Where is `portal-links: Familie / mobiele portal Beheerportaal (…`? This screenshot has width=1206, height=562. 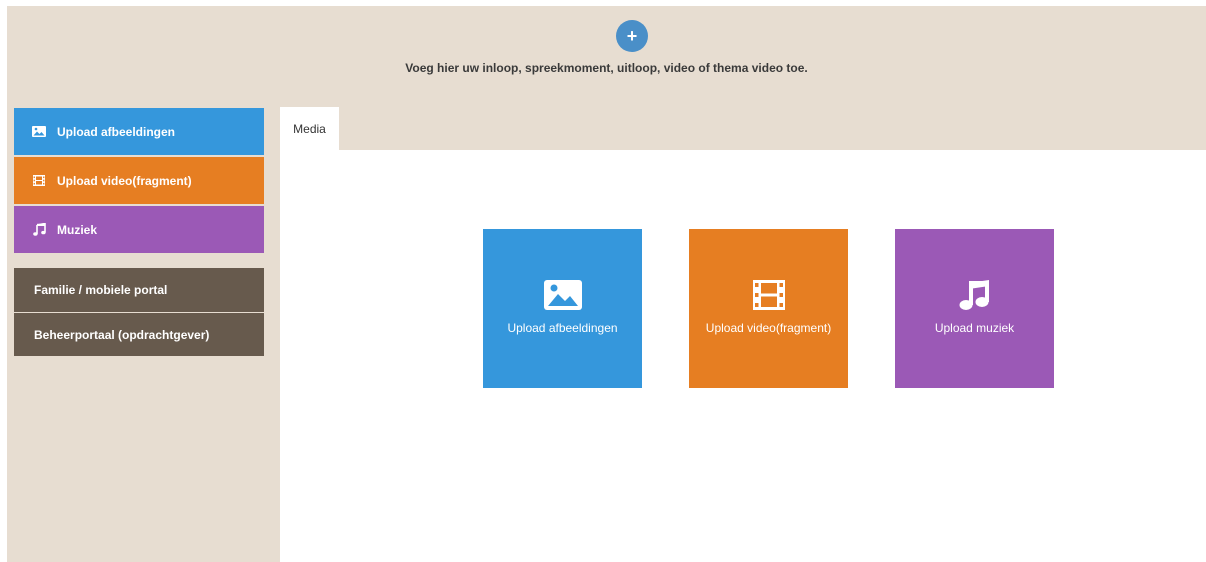
portal-links: Familie / mobiele portal Beheerportaal (… is located at coordinates (139, 312).